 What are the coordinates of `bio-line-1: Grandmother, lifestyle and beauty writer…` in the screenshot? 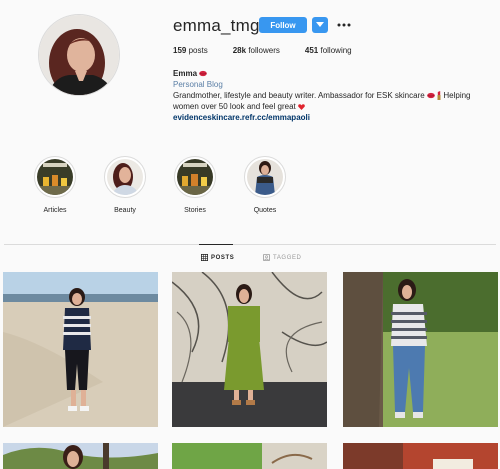 It's located at (299, 95).